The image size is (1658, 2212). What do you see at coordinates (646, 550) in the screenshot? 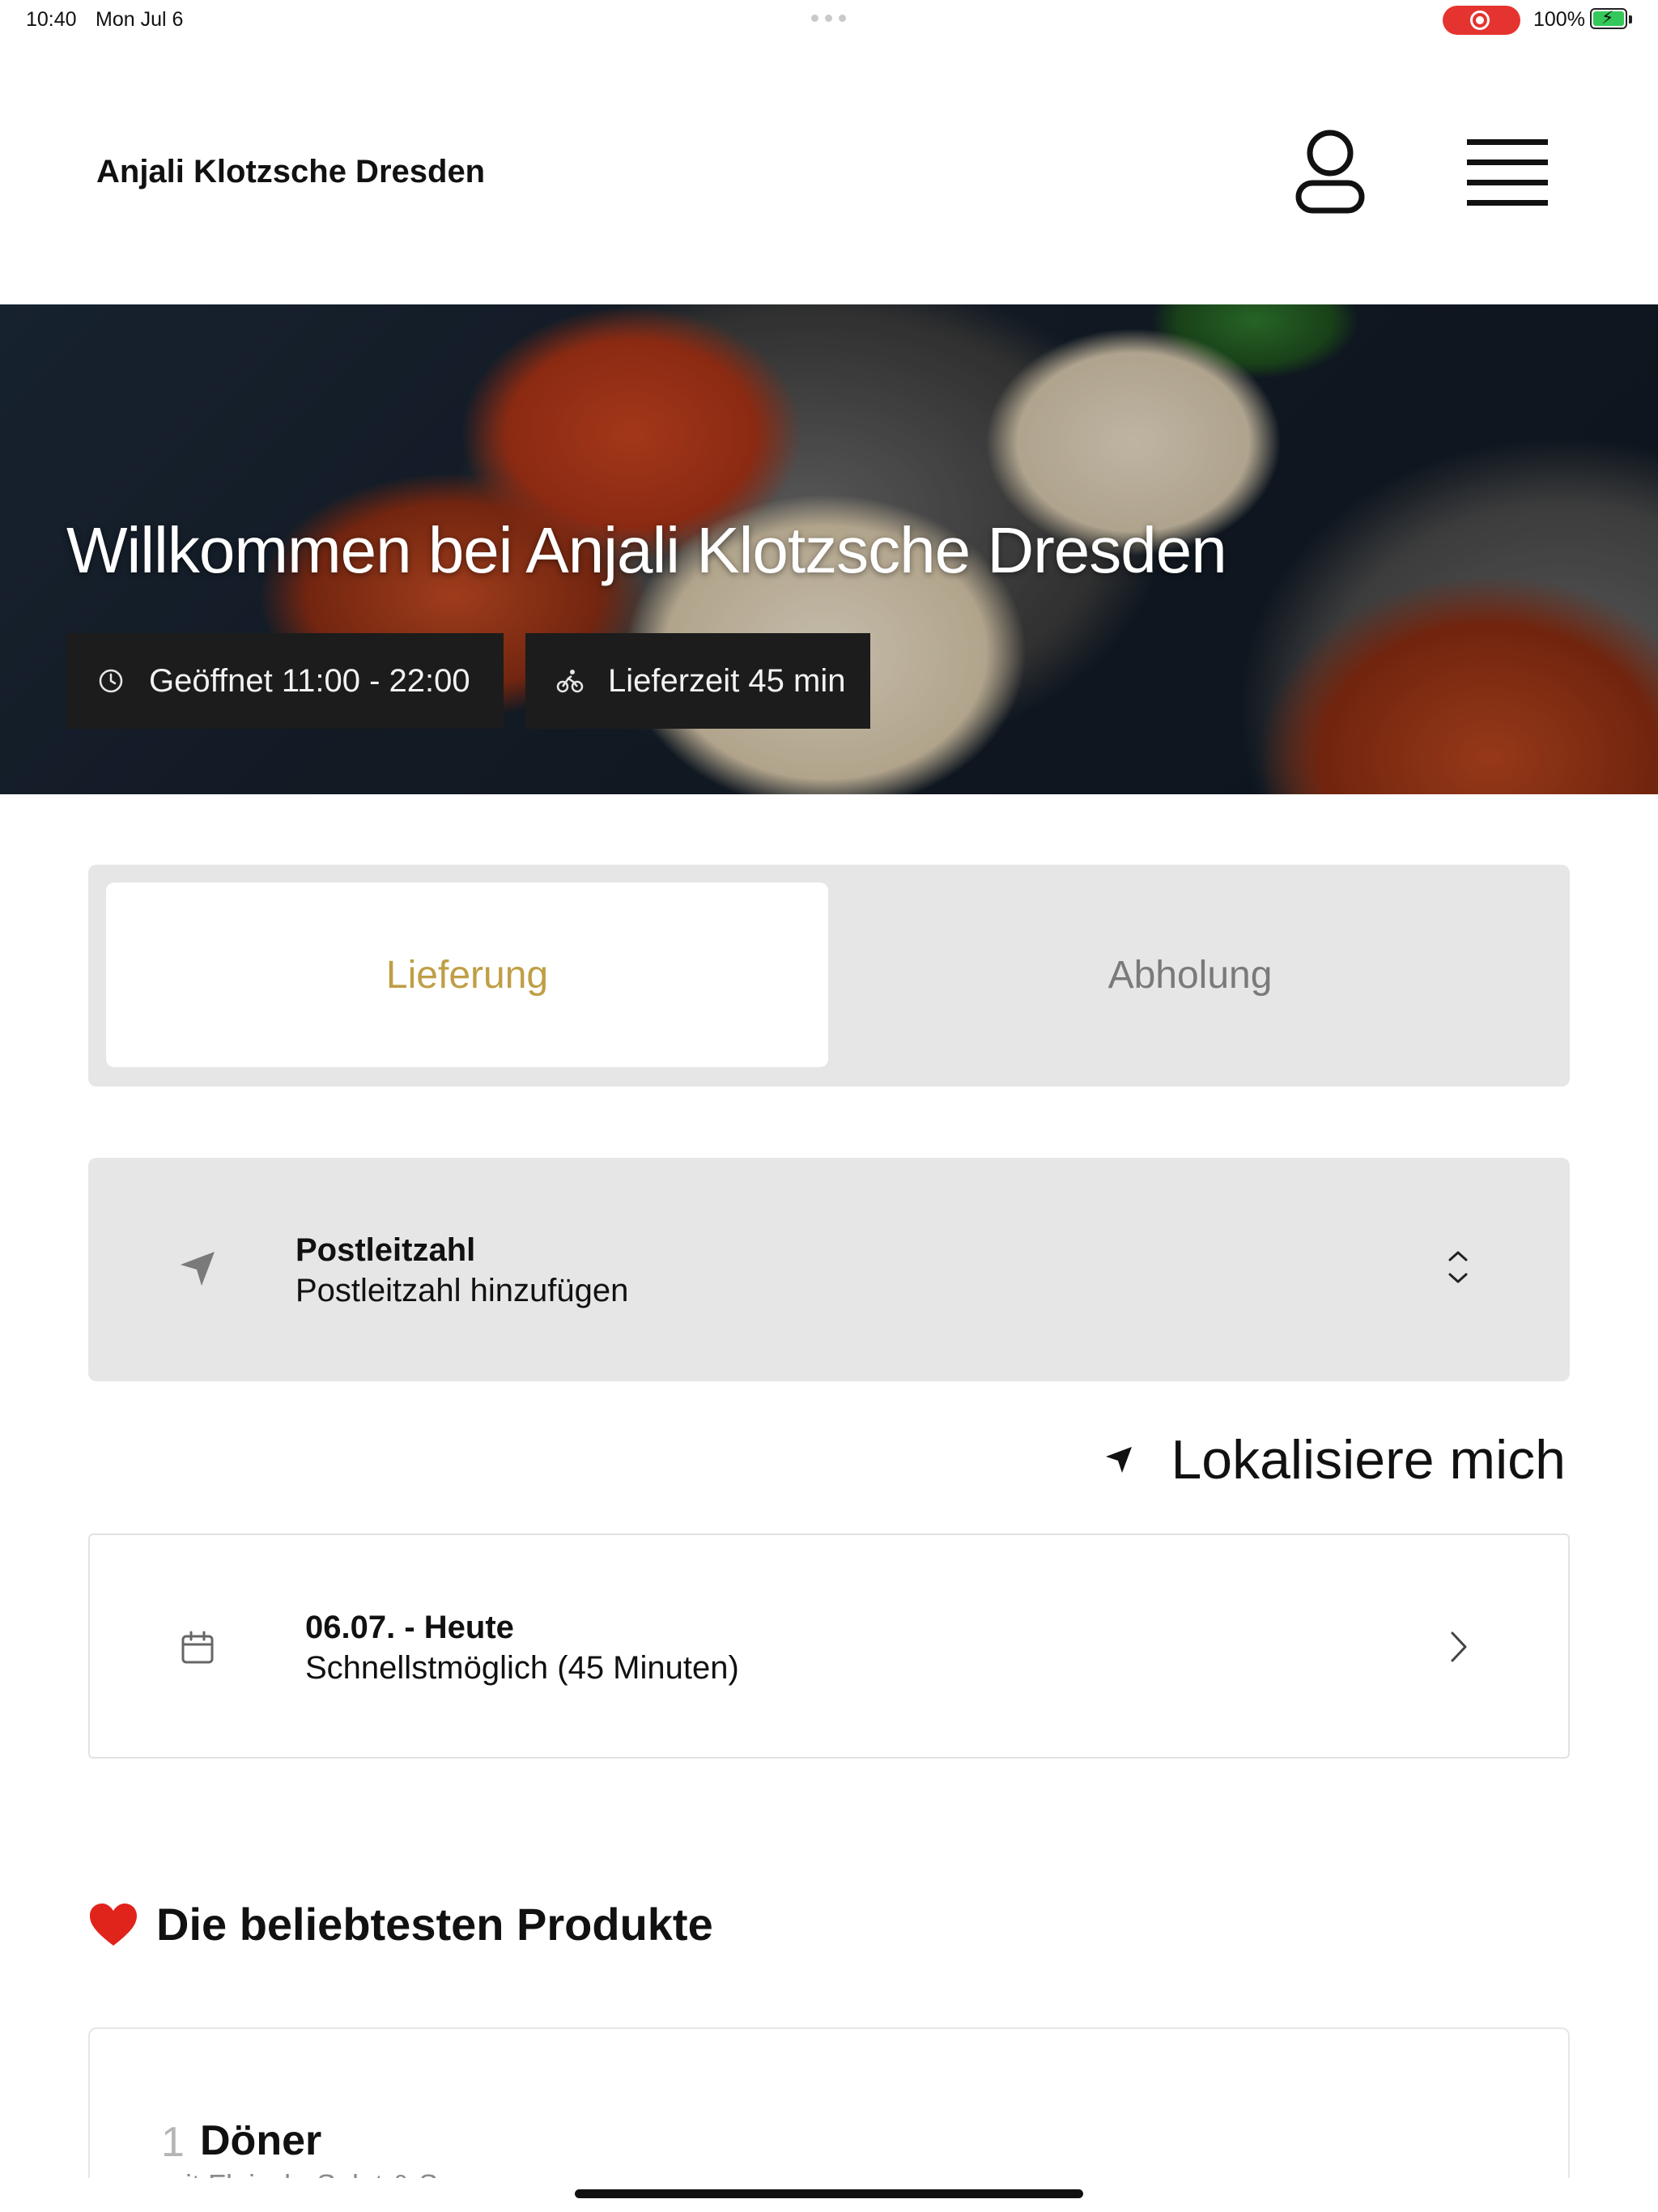
I see `hero-title: Willkommen bei Anjali Klotzsche Dresden` at bounding box center [646, 550].